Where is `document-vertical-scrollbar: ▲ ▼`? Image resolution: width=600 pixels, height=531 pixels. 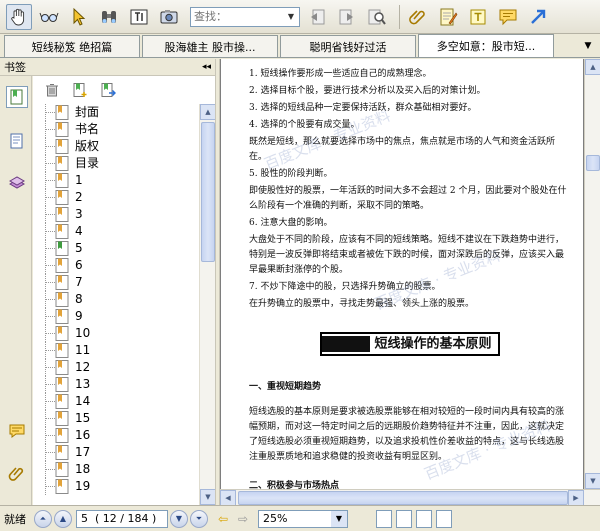 document-vertical-scrollbar: ▲ ▼ is located at coordinates (592, 274).